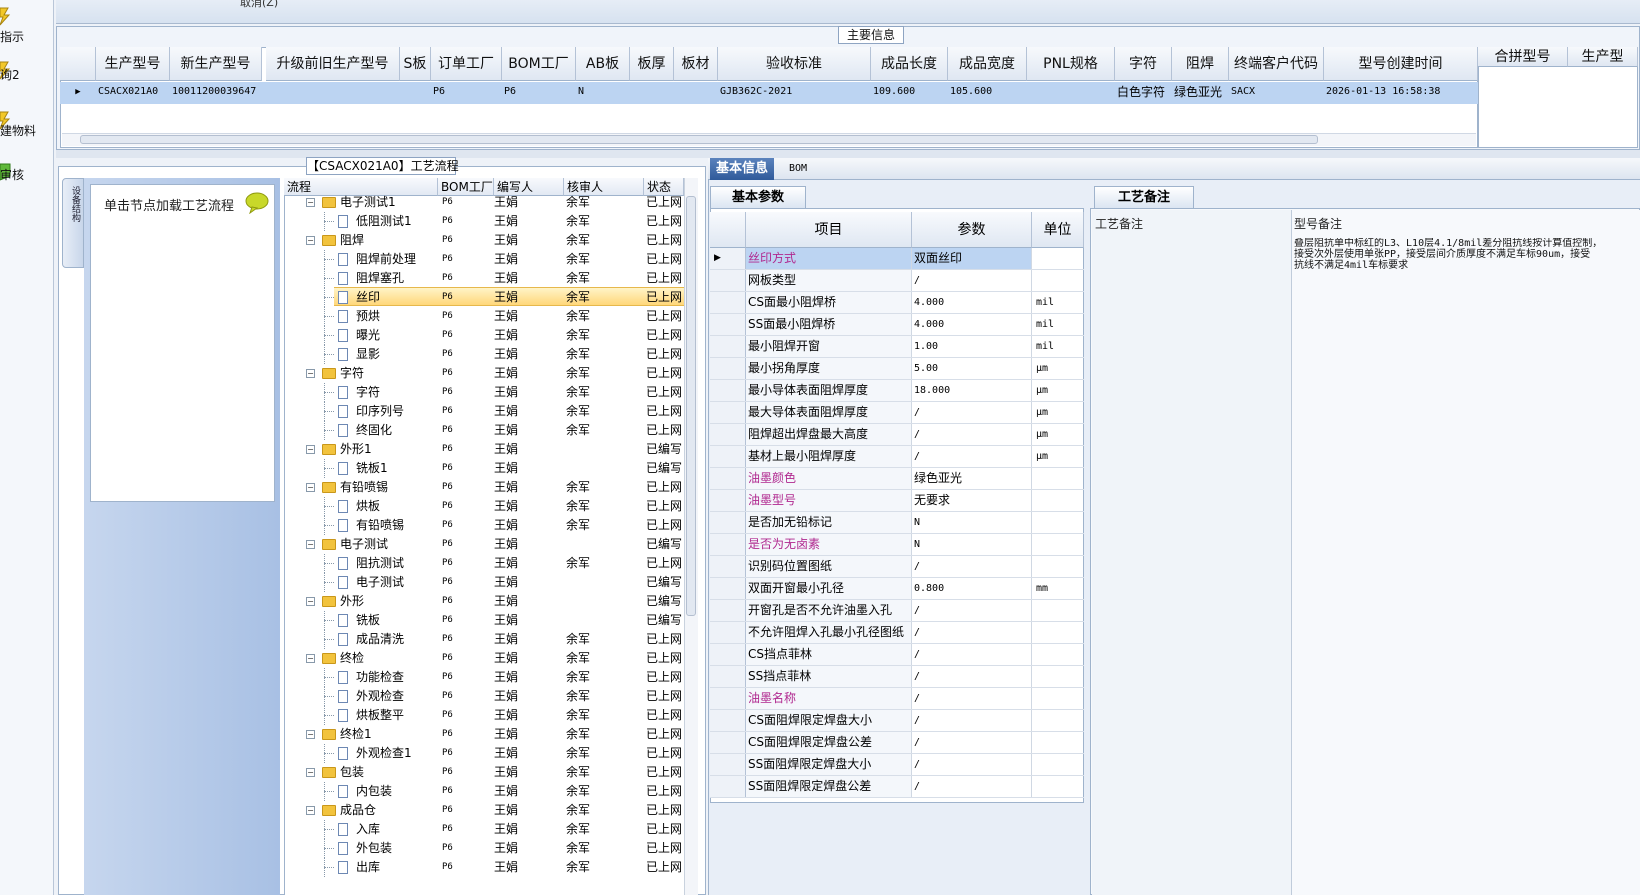 The width and height of the screenshot is (1640, 895). I want to click on tree-row: 显影 P6 王娟 余军 已上网, so click(484, 354).